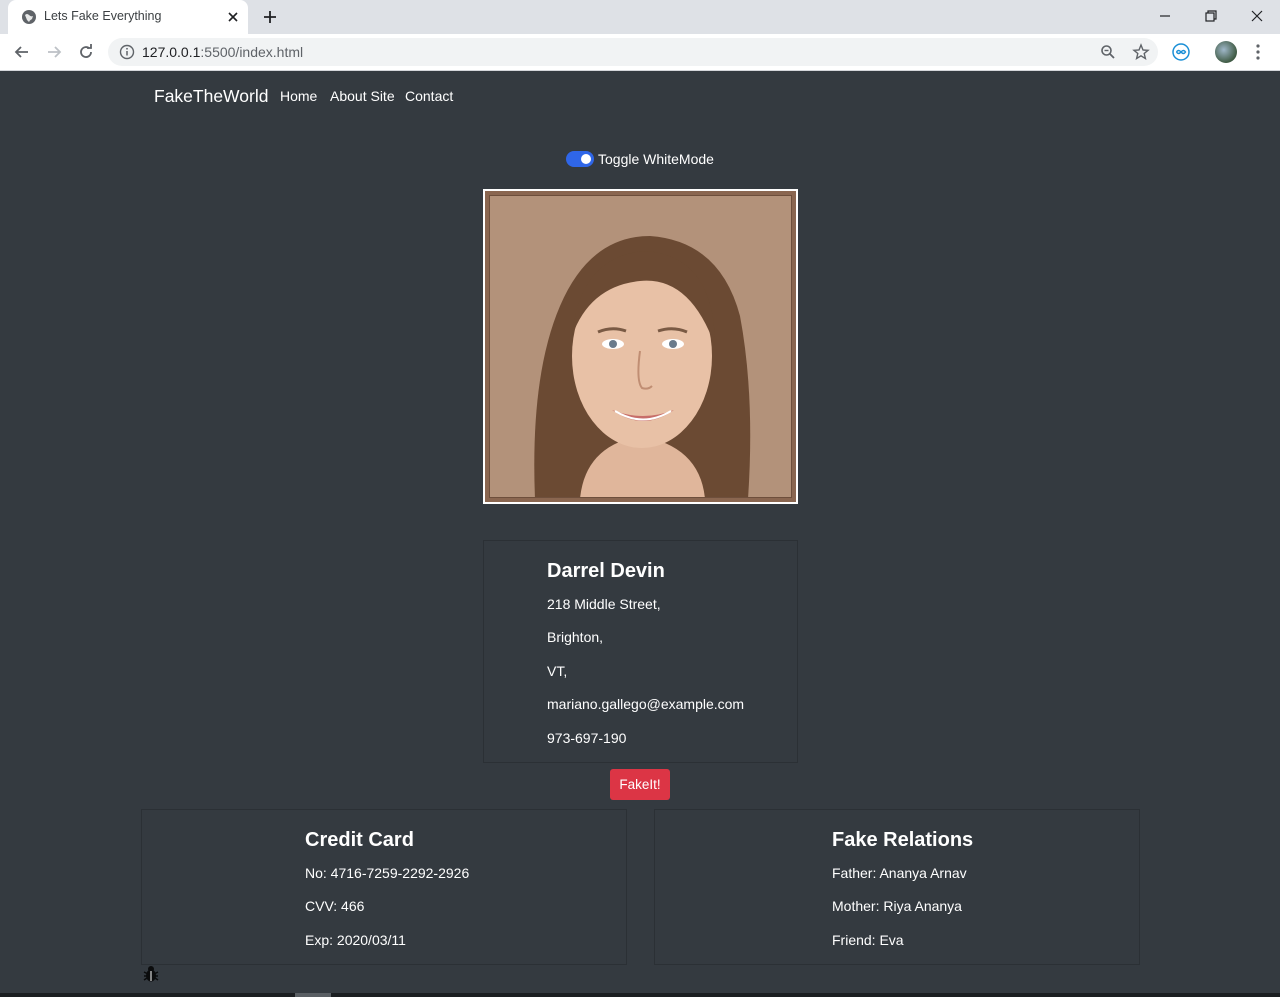 This screenshot has height=997, width=1280. I want to click on browser-tab-bar: Lets Fake Everything, so click(640, 17).